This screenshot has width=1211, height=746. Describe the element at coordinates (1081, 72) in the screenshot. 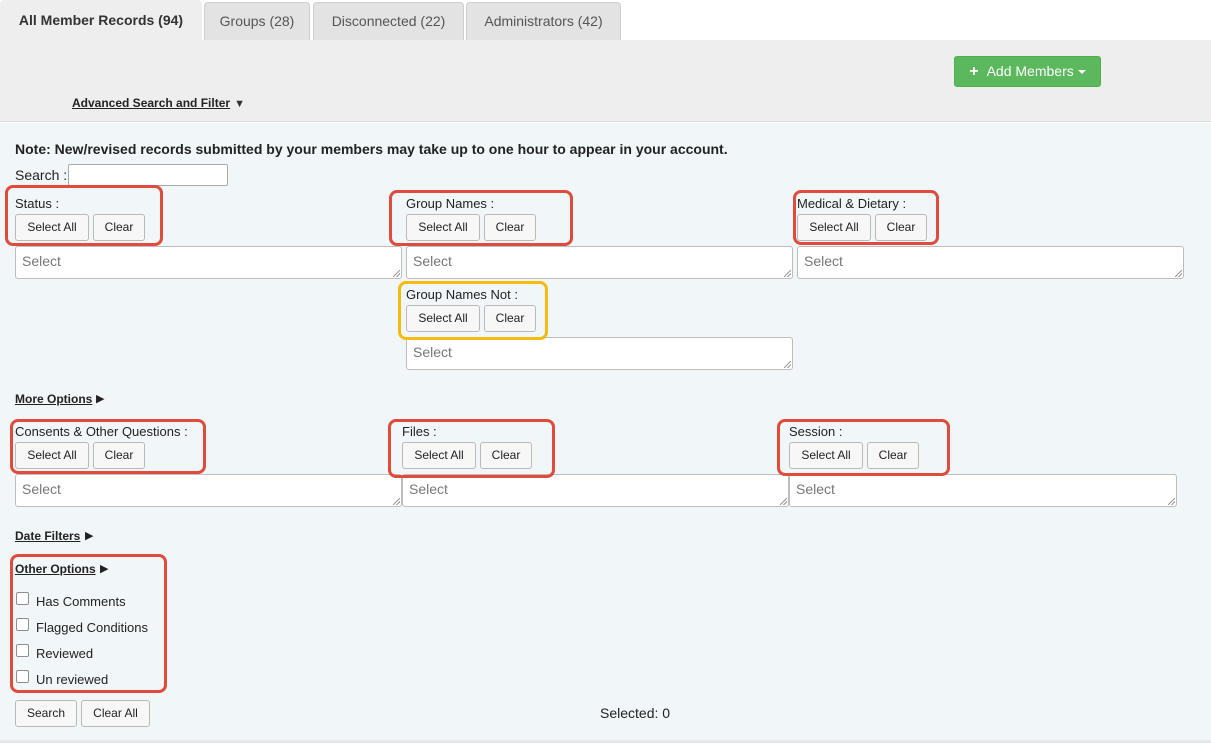

I see `caret-down-icon` at that location.